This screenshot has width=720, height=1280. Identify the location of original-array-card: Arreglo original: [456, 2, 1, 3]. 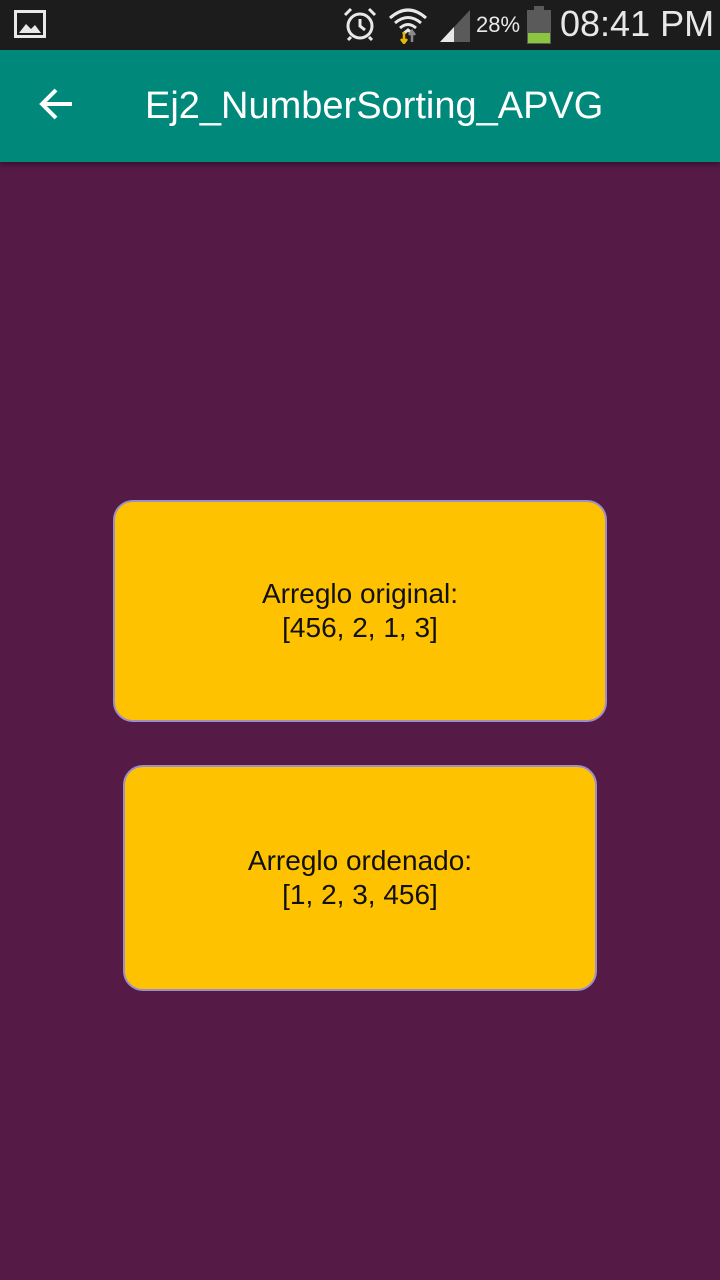
(360, 611).